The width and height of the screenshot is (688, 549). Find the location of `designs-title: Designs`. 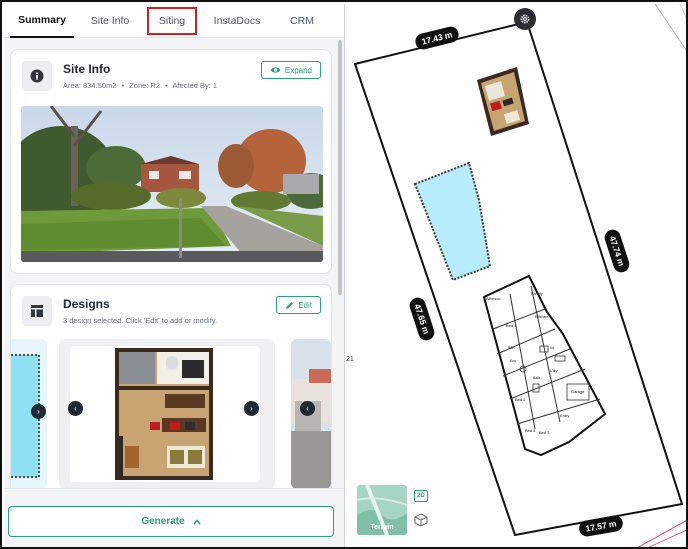

designs-title: Designs is located at coordinates (86, 304).